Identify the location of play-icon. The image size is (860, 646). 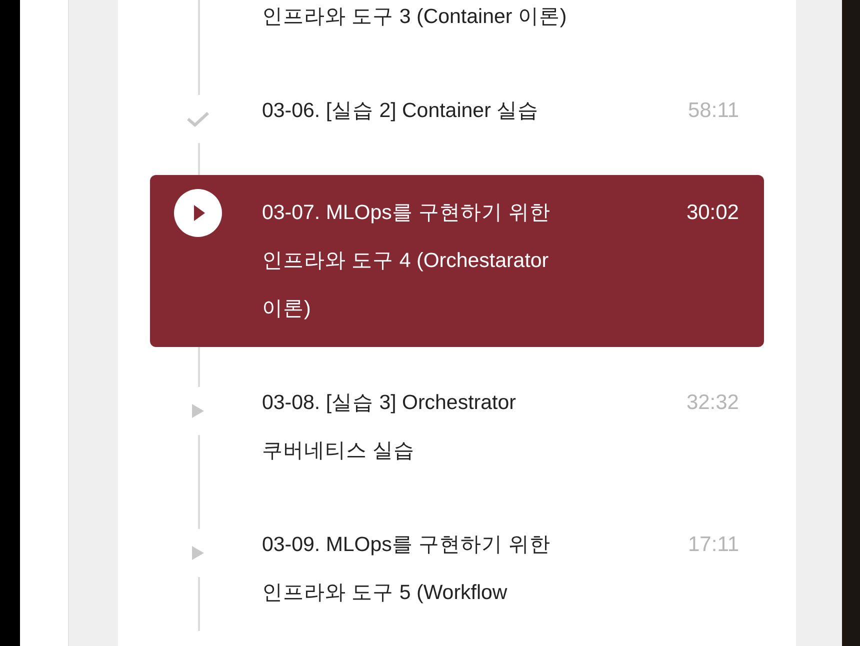
(198, 213).